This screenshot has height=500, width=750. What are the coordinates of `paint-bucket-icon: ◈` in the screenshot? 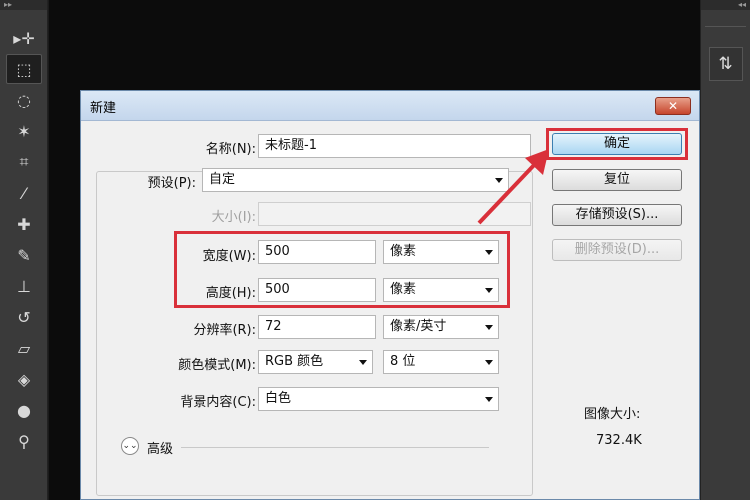 It's located at (24, 379).